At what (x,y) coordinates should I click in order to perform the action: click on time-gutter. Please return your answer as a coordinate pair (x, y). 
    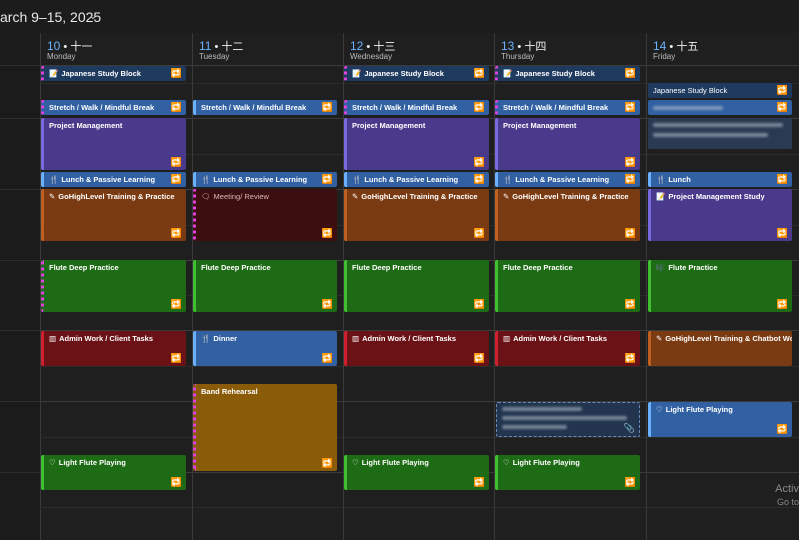
    Looking at the image, I should click on (20, 286).